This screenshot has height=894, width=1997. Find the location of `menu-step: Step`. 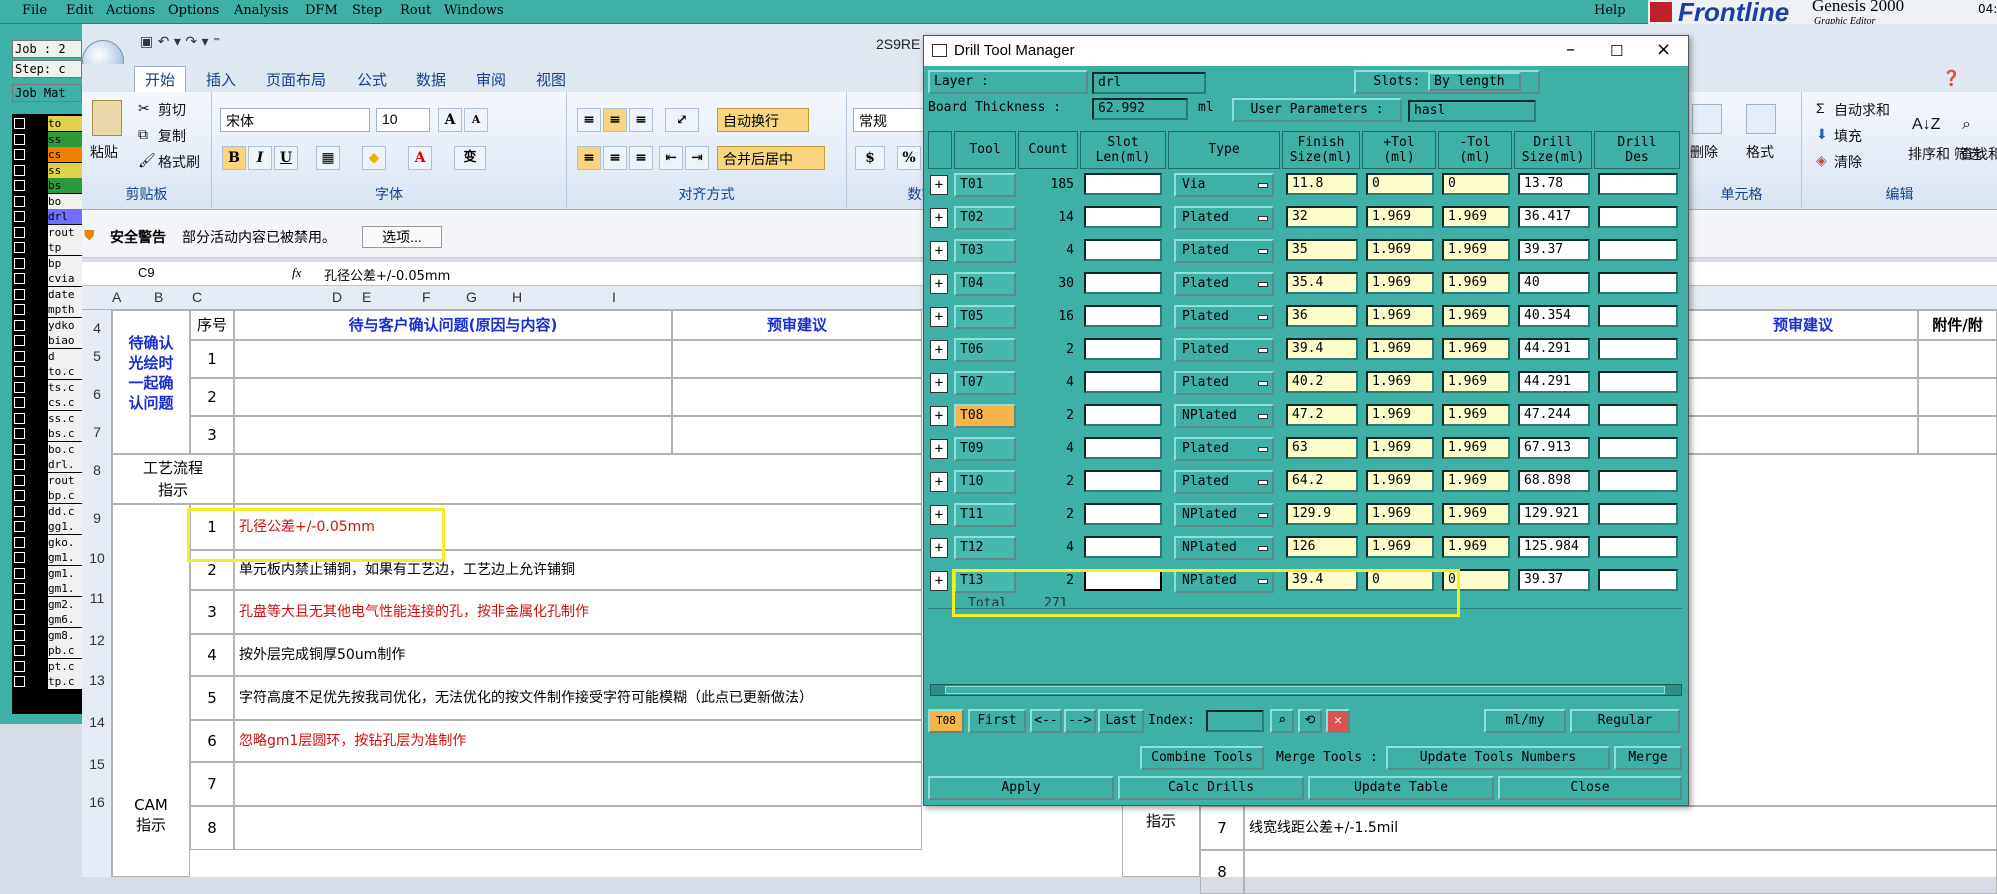

menu-step: Step is located at coordinates (367, 10).